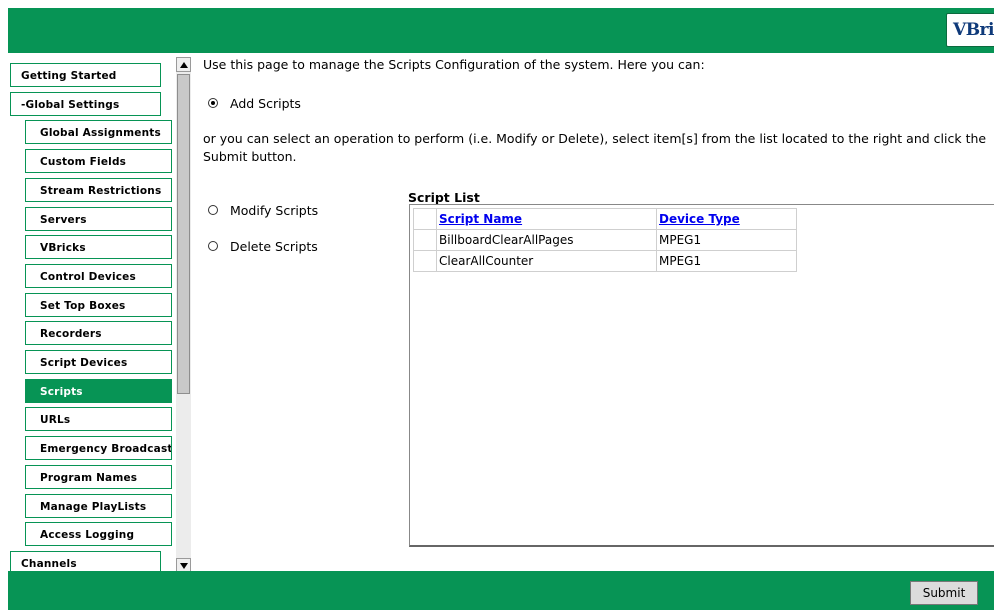 The image size is (994, 610). What do you see at coordinates (98, 247) in the screenshot?
I see `sidebar-item-vbricks: VBricks` at bounding box center [98, 247].